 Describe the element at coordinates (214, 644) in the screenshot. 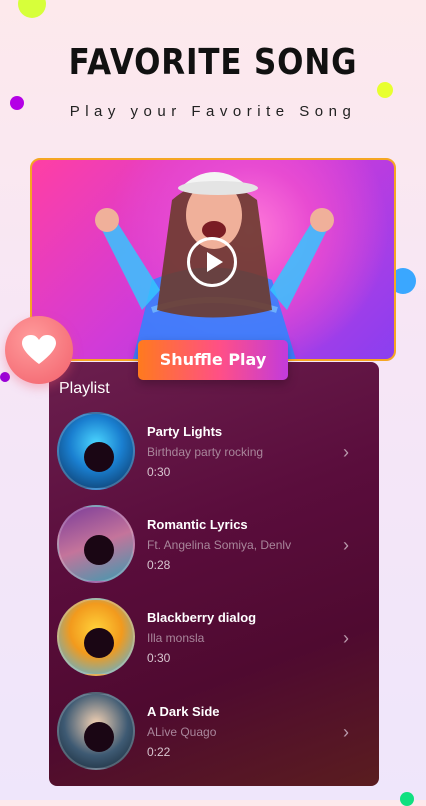

I see `list-item: Blackberry dialog Illa monsla 0:30 ›` at that location.